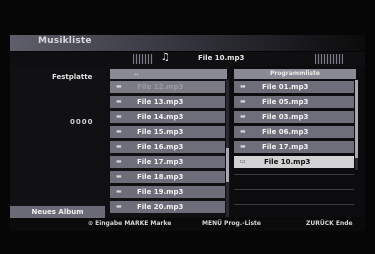  I want to click on file-list-item: ▬ File 13.mp3, so click(167, 102).